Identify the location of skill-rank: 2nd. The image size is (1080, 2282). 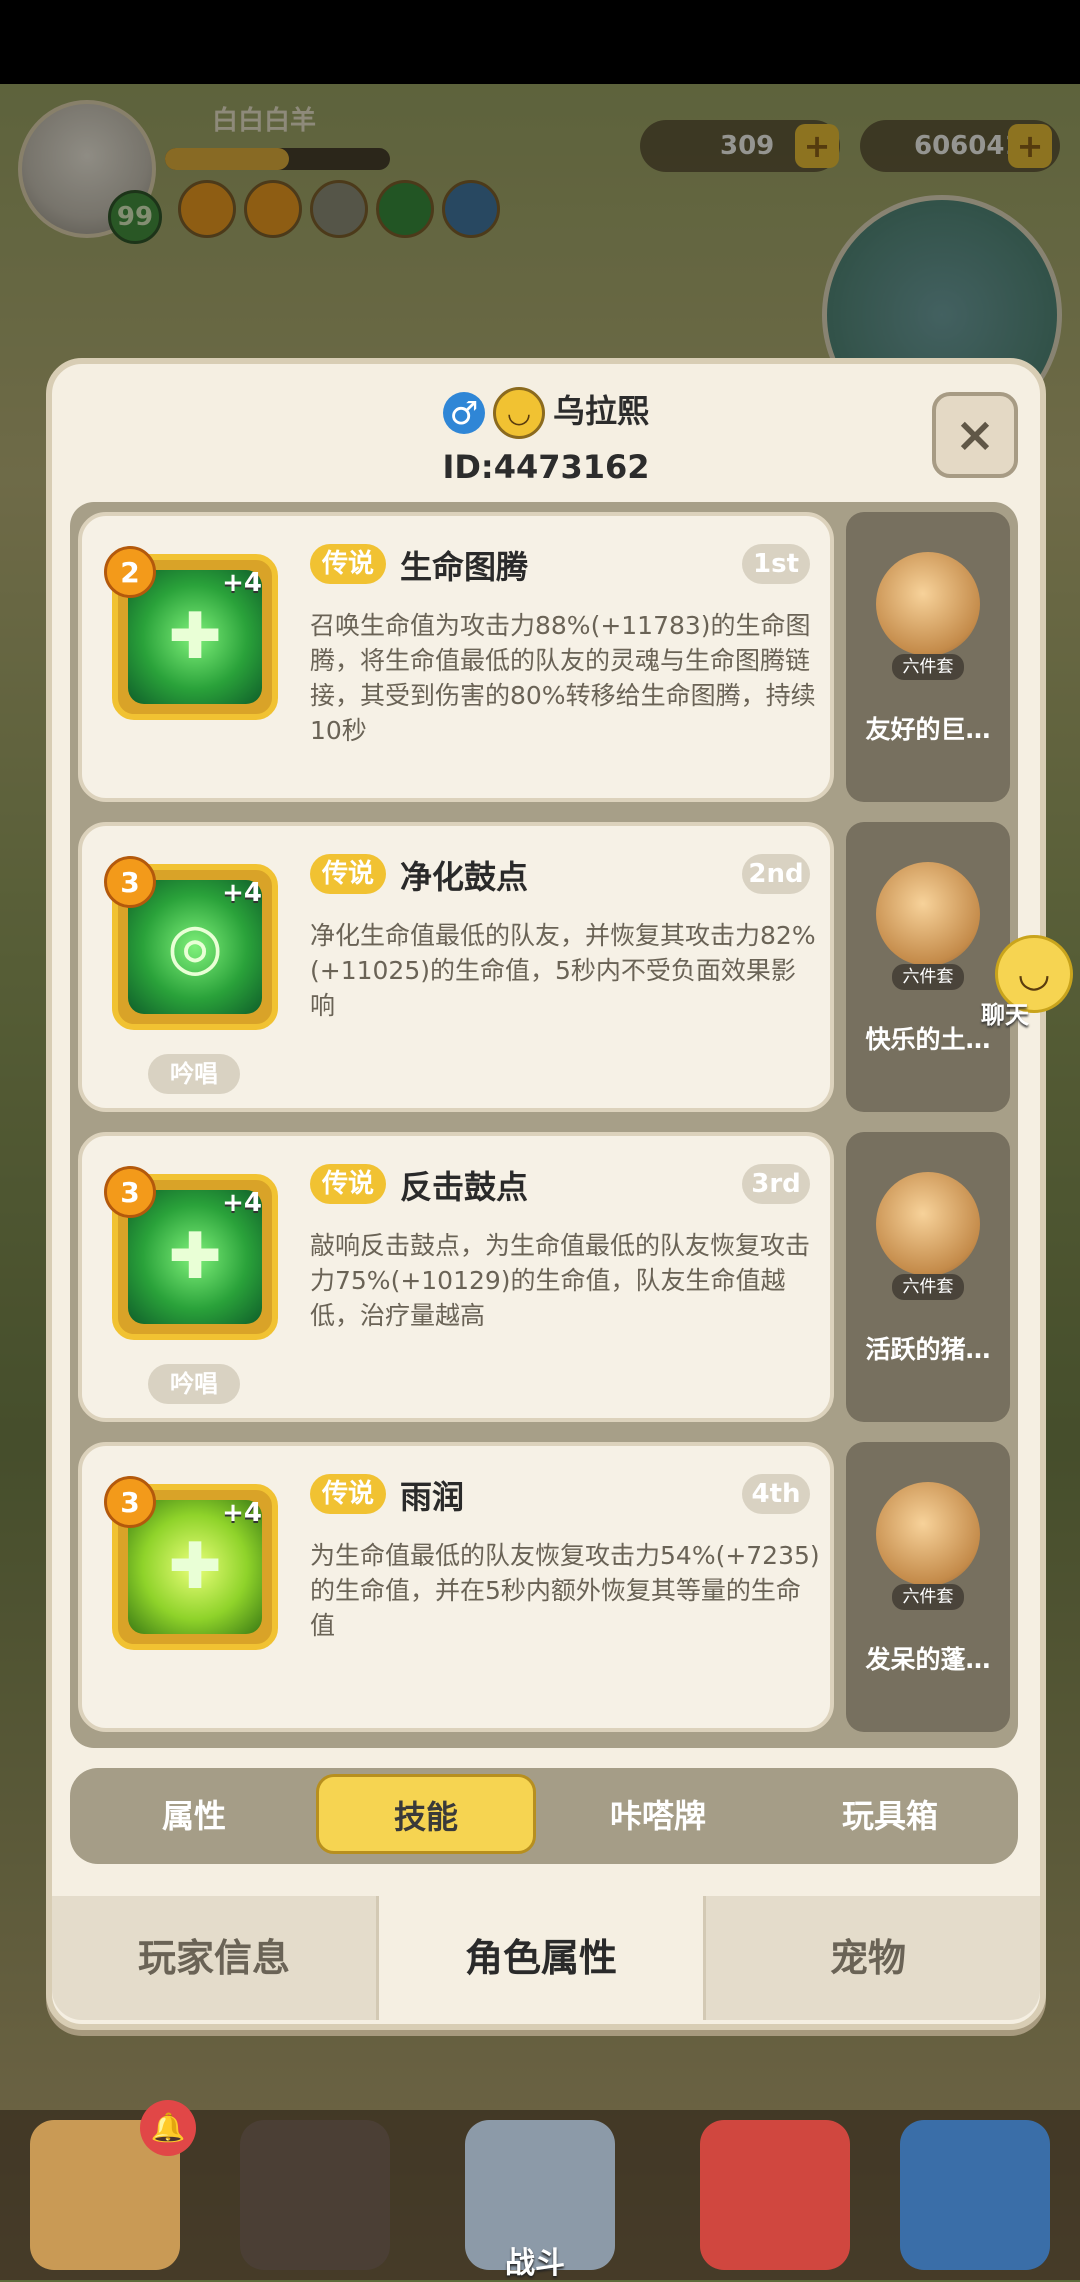
(776, 874).